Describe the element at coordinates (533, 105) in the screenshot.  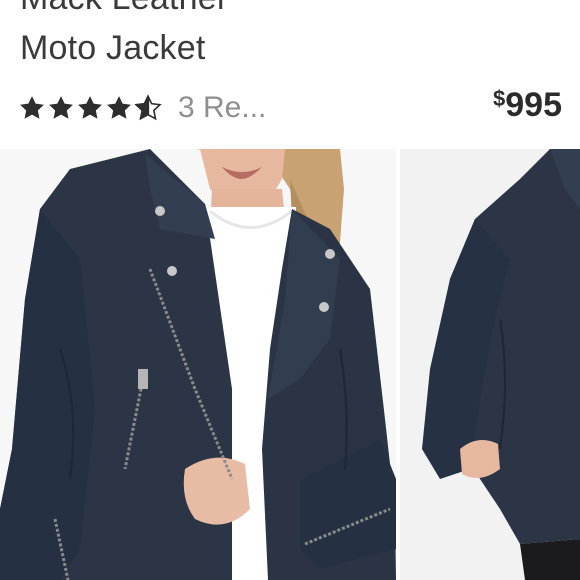
I see `price-amount: 995` at that location.